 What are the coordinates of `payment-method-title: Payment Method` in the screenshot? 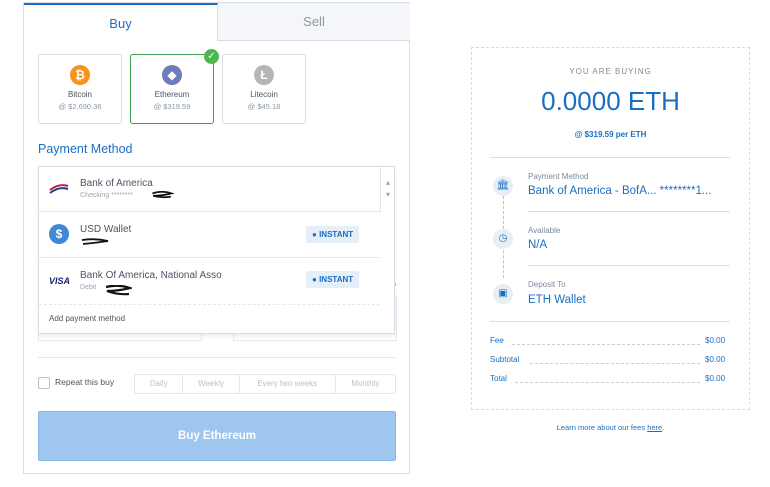 It's located at (85, 149).